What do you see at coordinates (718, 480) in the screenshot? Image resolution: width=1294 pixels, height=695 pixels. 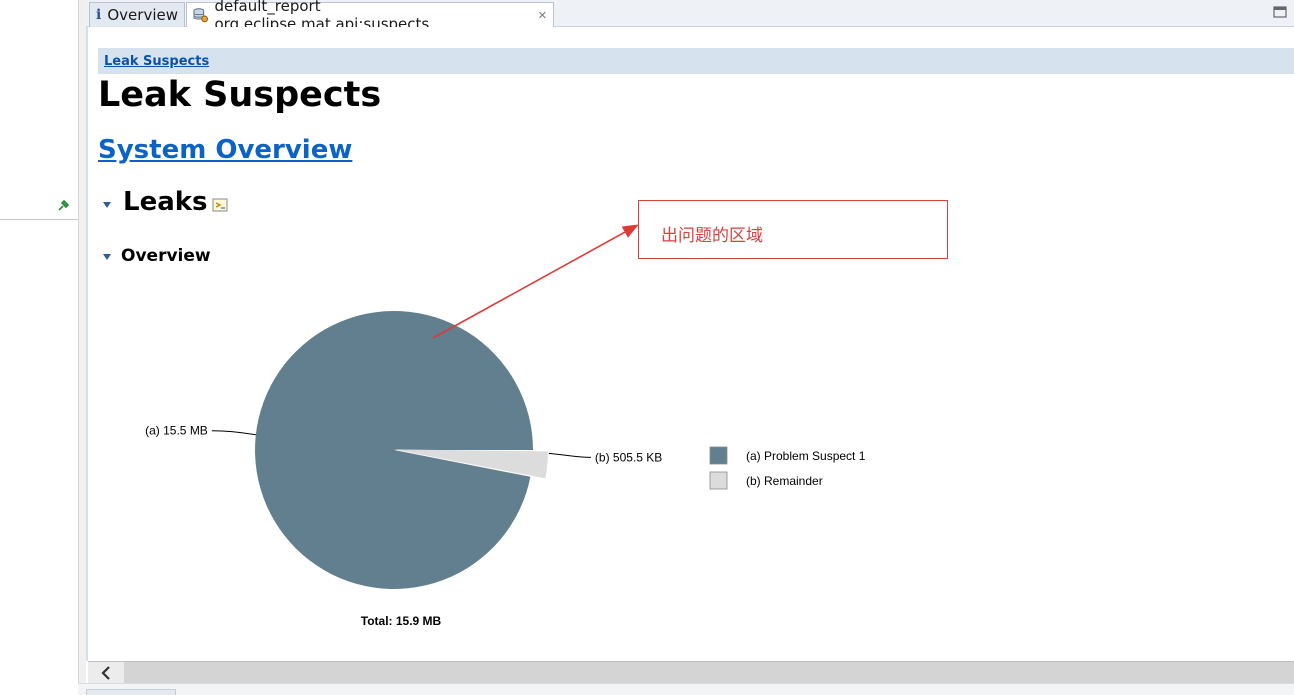 I see `legend-swatch-b` at bounding box center [718, 480].